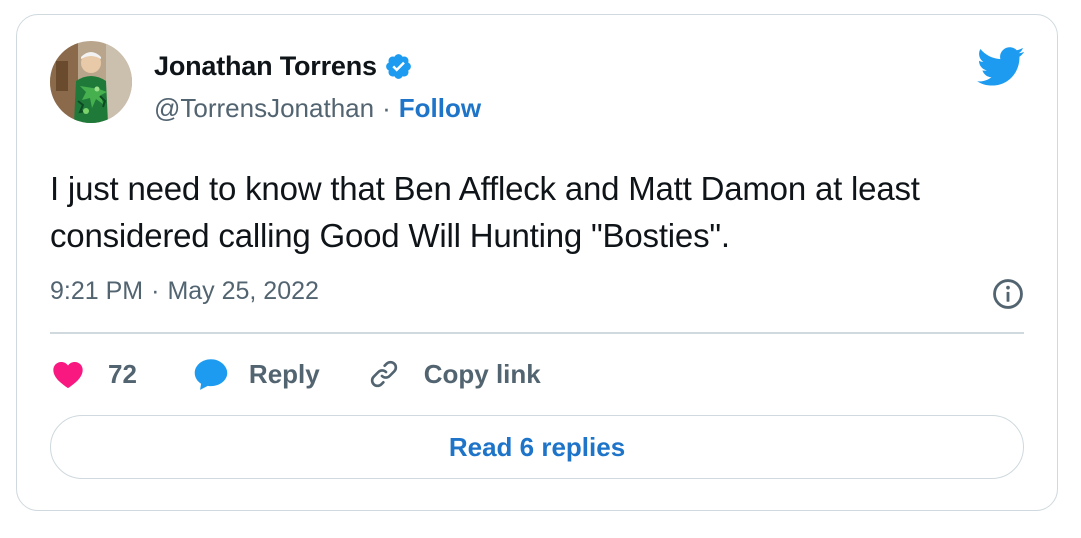  I want to click on tweet-time: 9:21 PM, so click(97, 291).